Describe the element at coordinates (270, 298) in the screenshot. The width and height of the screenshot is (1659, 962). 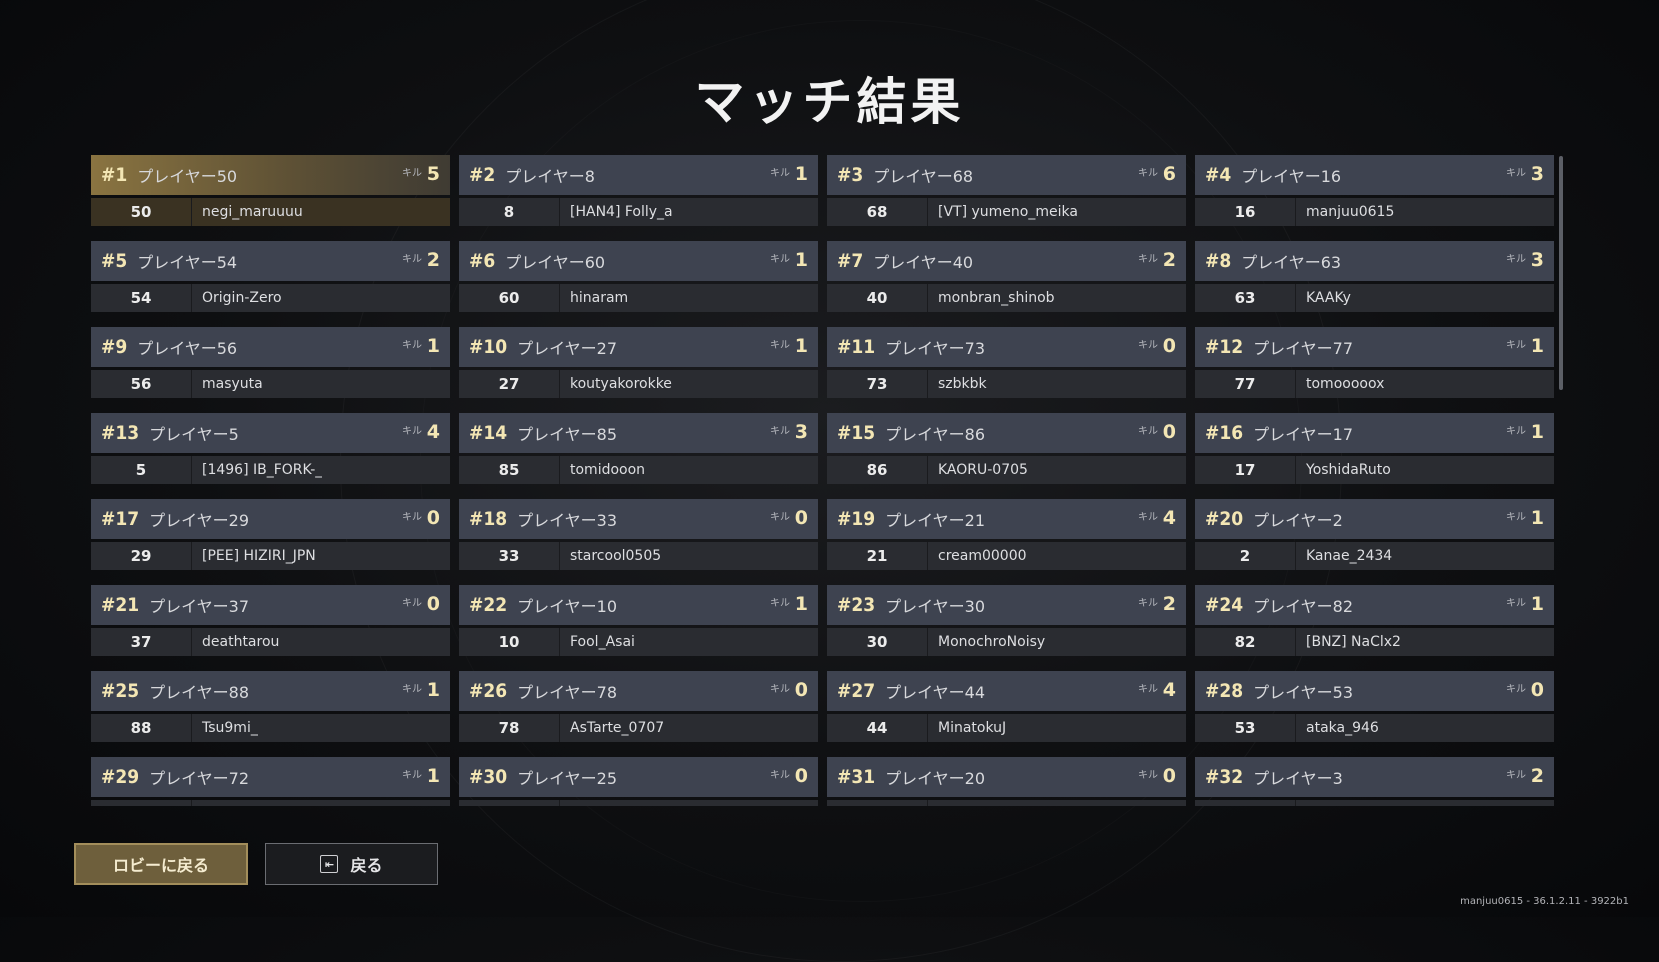
I see `result-card-detail: 54 Origin-Zero` at that location.